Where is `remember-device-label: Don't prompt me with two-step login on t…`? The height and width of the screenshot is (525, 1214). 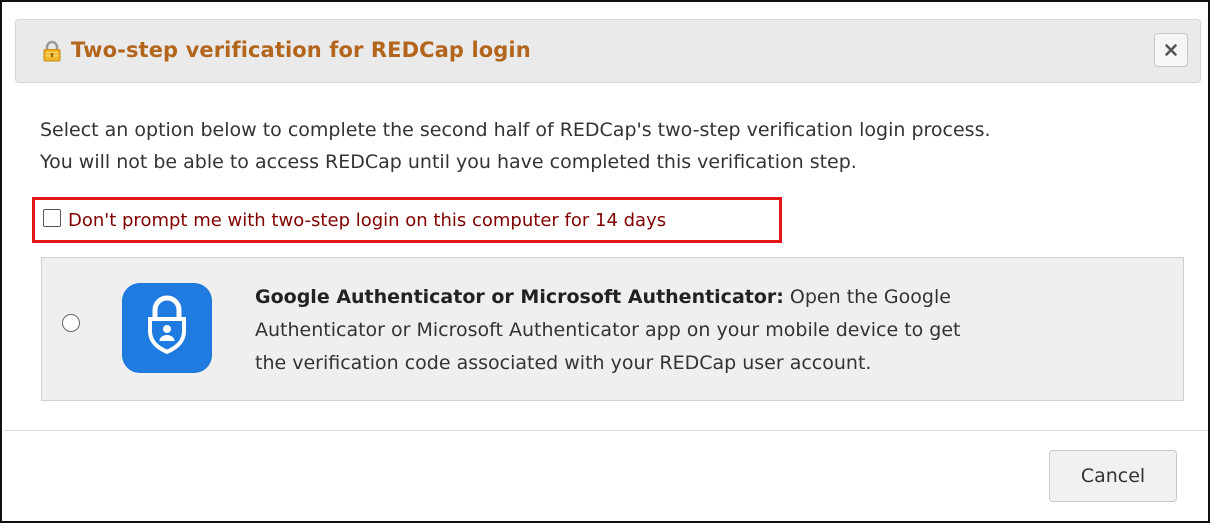 remember-device-label: Don't prompt me with two-step login on t… is located at coordinates (367, 220).